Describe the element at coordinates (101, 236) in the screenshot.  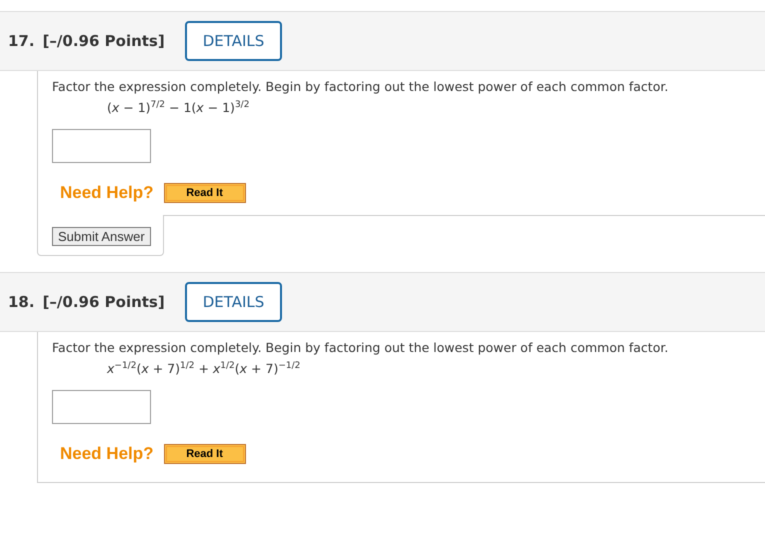
I see `submit-answer-button: Submit Answer` at that location.